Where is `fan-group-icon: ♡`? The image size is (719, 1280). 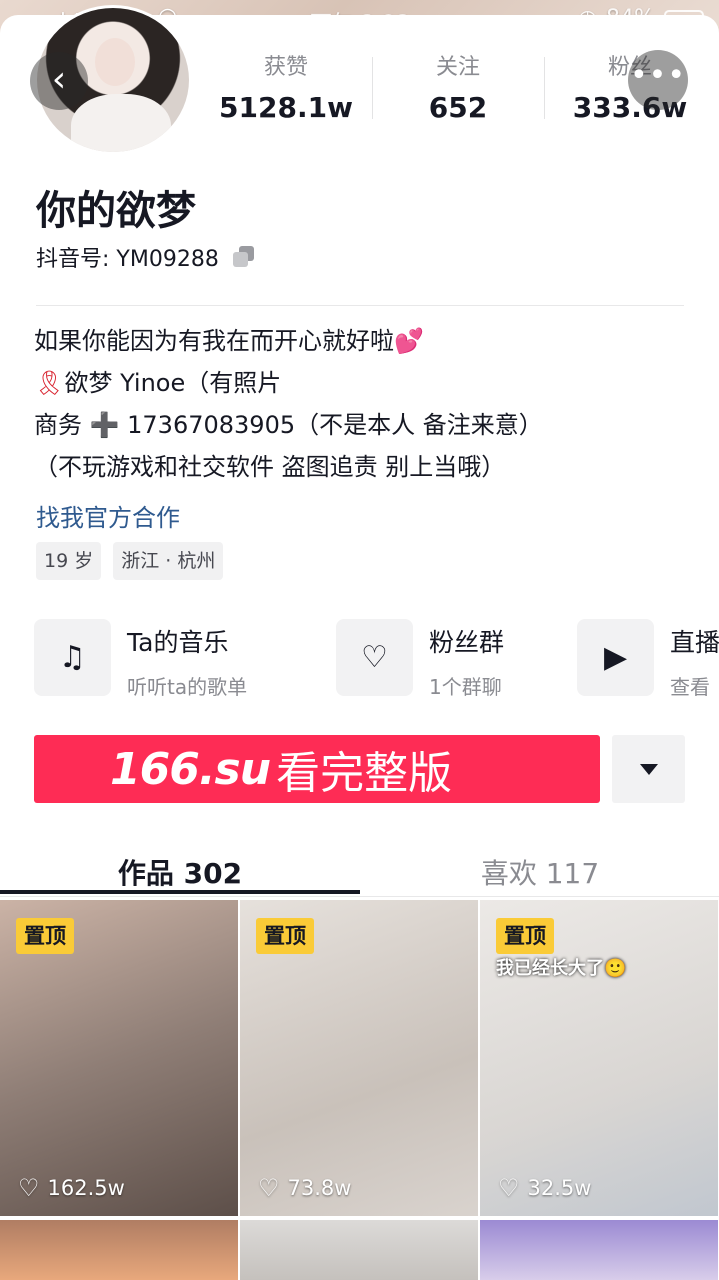
fan-group-icon: ♡ is located at coordinates (374, 657).